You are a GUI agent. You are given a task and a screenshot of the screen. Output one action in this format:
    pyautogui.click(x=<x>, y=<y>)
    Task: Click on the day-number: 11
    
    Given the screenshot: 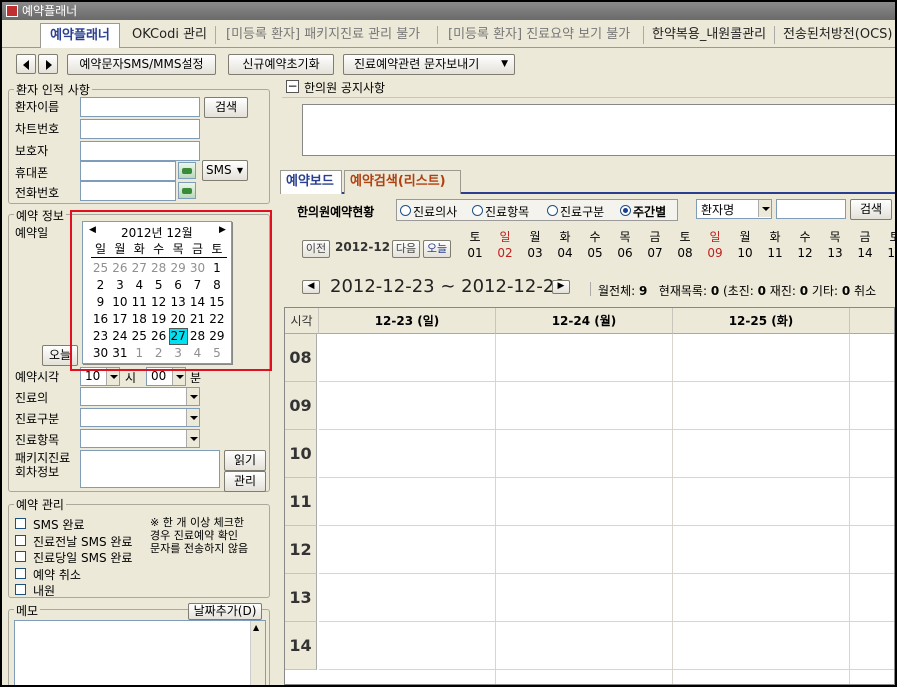 What is the action you would take?
    pyautogui.click(x=775, y=253)
    